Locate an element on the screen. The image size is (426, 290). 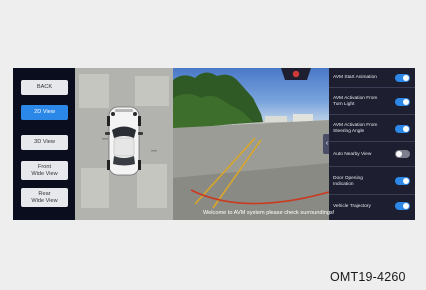
setting-avm-activation-turn-light: AVM Activation From Turn Light is located at coordinates (372, 101).